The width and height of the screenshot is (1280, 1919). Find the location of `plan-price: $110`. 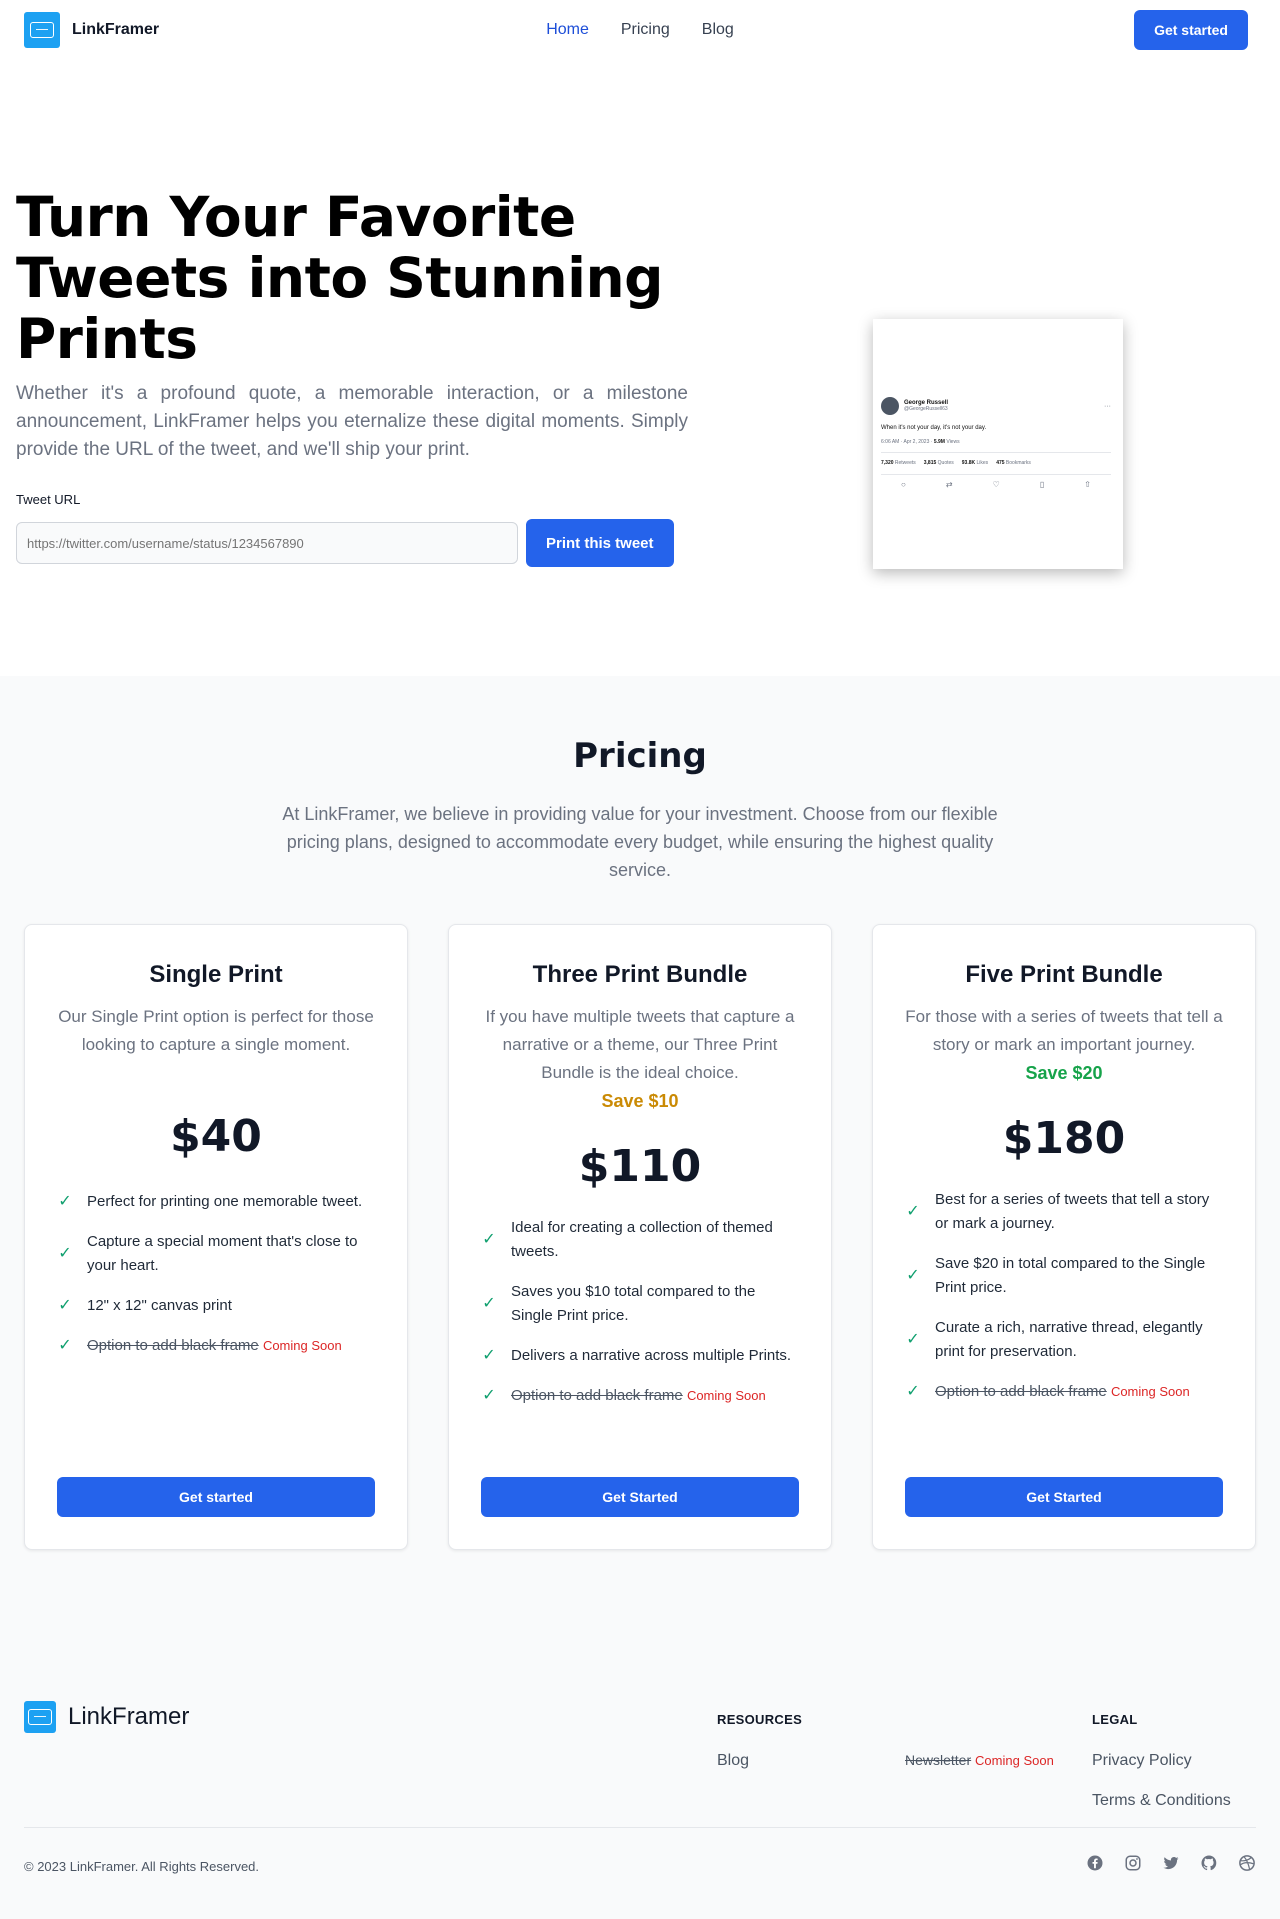

plan-price: $110 is located at coordinates (640, 1166).